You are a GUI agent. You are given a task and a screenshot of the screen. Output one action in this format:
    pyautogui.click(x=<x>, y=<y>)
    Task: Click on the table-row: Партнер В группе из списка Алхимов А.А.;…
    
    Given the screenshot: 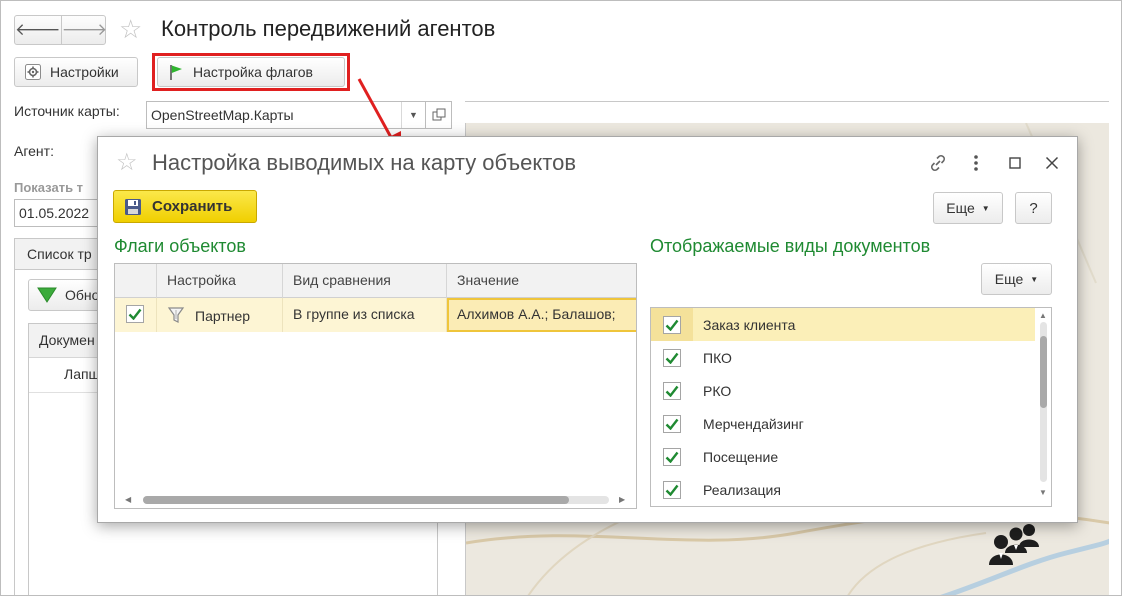 What is the action you would take?
    pyautogui.click(x=375, y=315)
    